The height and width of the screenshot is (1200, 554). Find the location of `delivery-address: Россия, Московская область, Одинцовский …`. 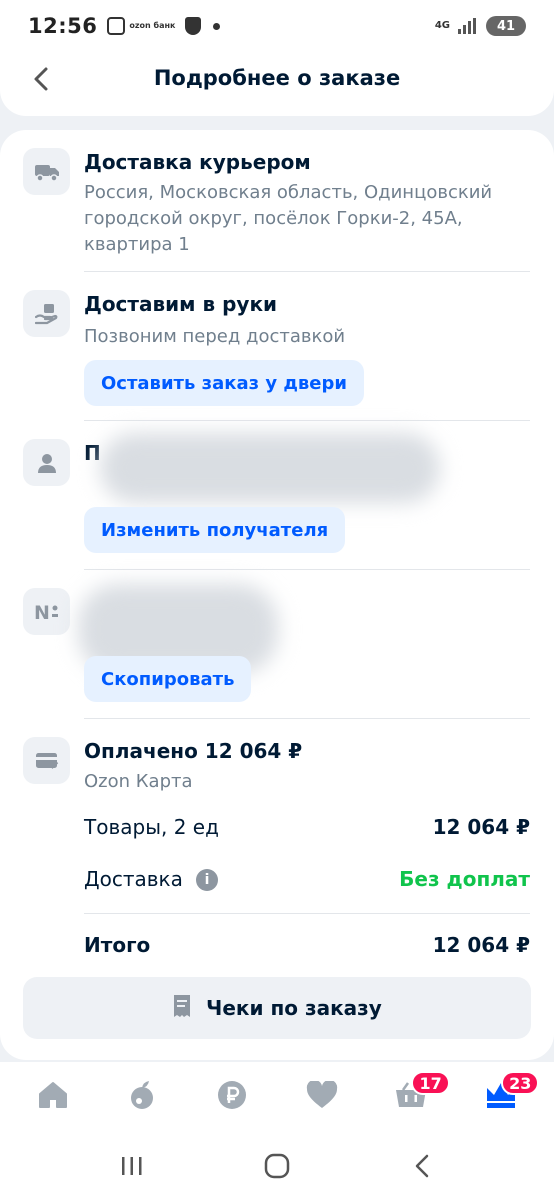

delivery-address: Россия, Московская область, Одинцовский … is located at coordinates (288, 218).